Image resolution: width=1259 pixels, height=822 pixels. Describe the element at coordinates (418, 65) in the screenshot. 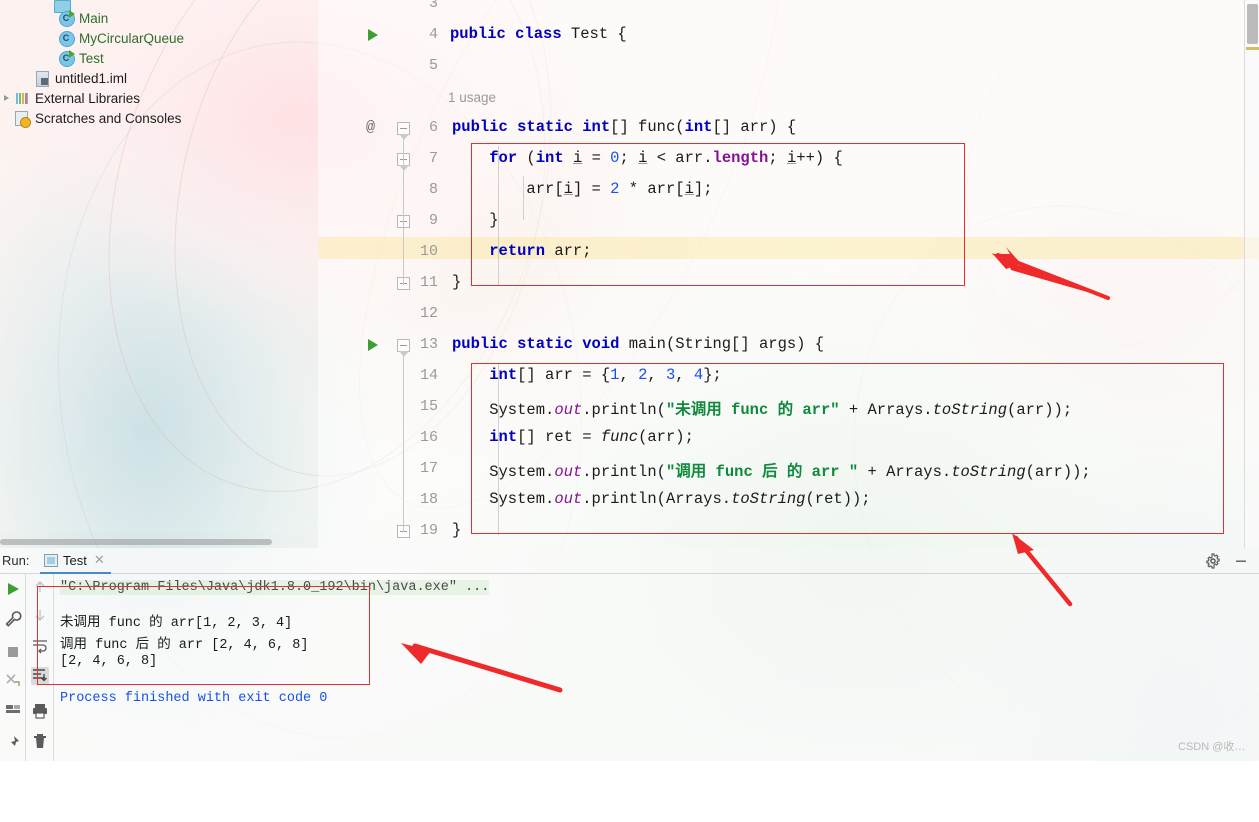

I see `line-number: 5` at that location.